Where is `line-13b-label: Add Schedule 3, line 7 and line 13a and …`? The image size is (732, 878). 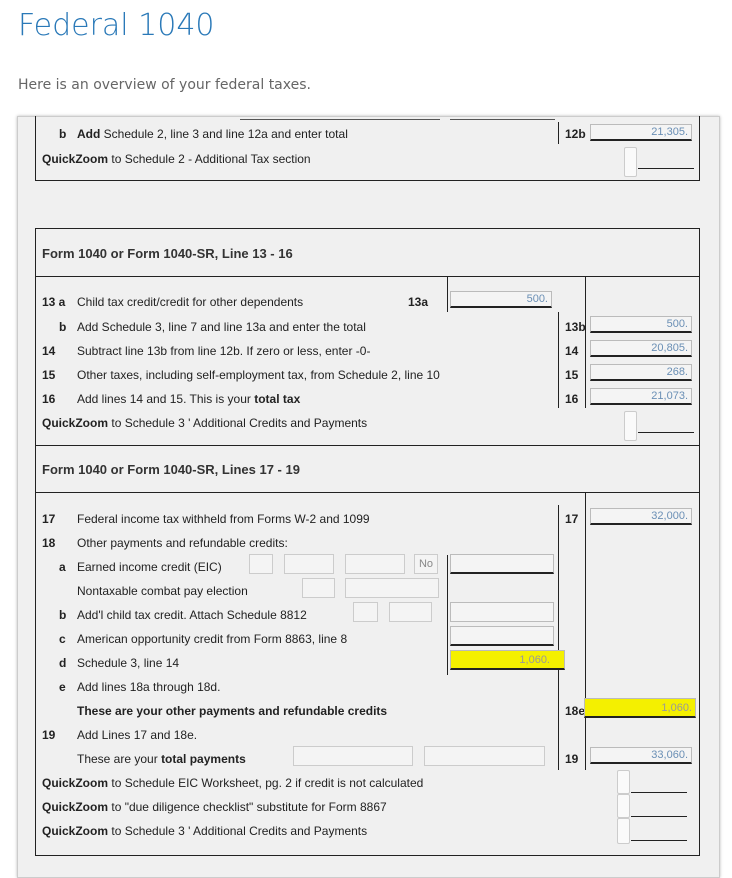
line-13b-label: Add Schedule 3, line 7 and line 13a and … is located at coordinates (221, 327).